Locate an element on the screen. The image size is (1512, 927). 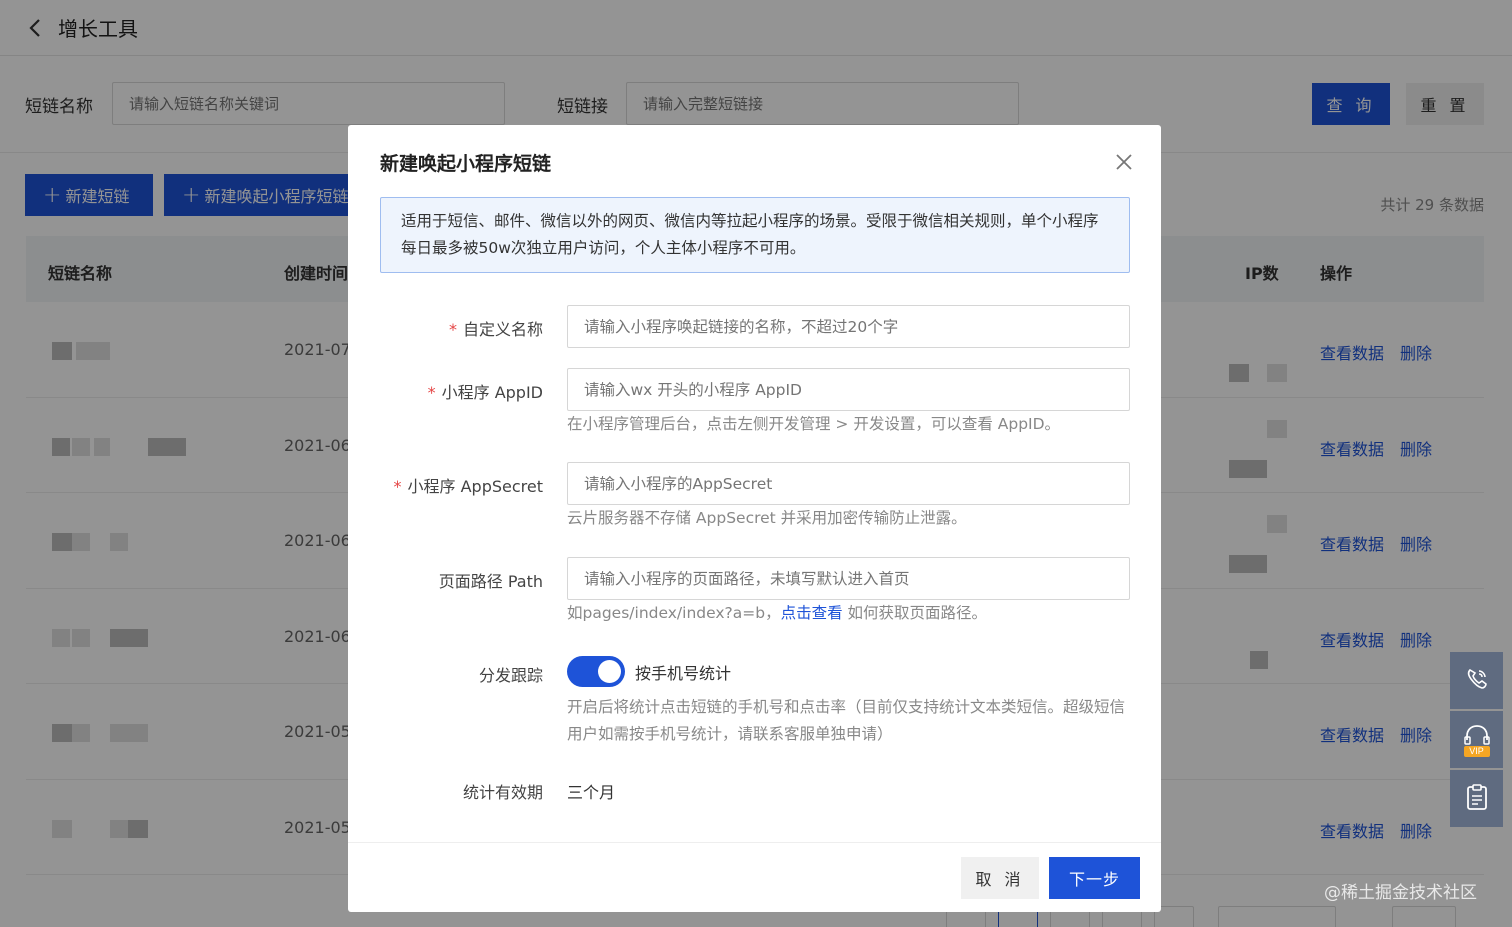
vip-headset-icon: VIP is located at coordinates (1477, 740).